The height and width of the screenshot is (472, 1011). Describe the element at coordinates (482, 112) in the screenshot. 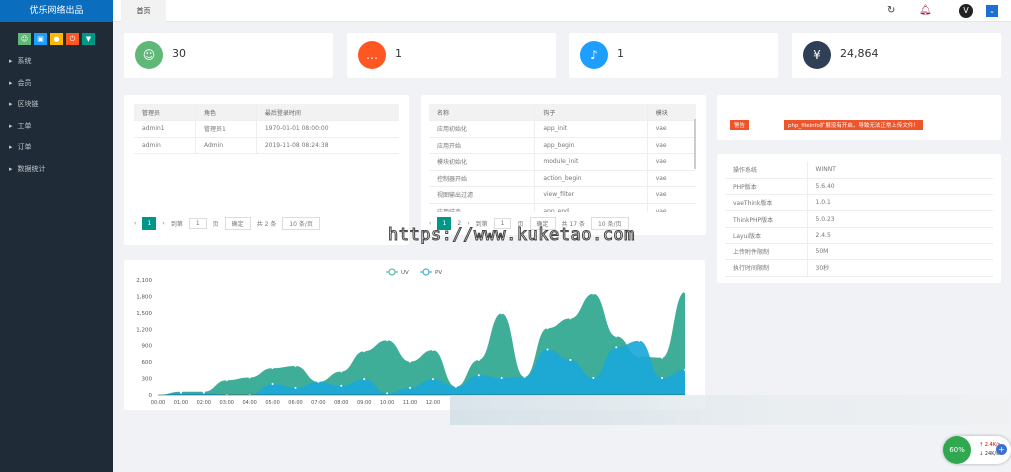

I see `column-header: 名称` at that location.